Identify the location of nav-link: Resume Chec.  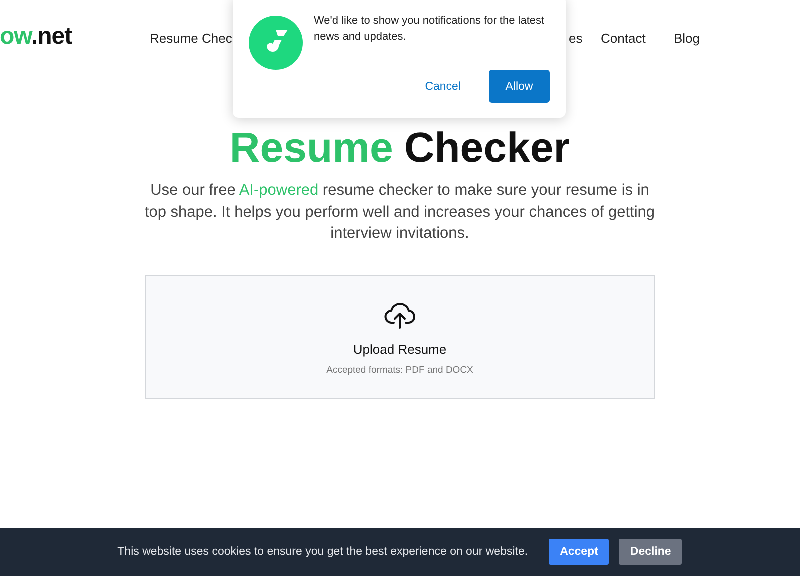
(191, 38).